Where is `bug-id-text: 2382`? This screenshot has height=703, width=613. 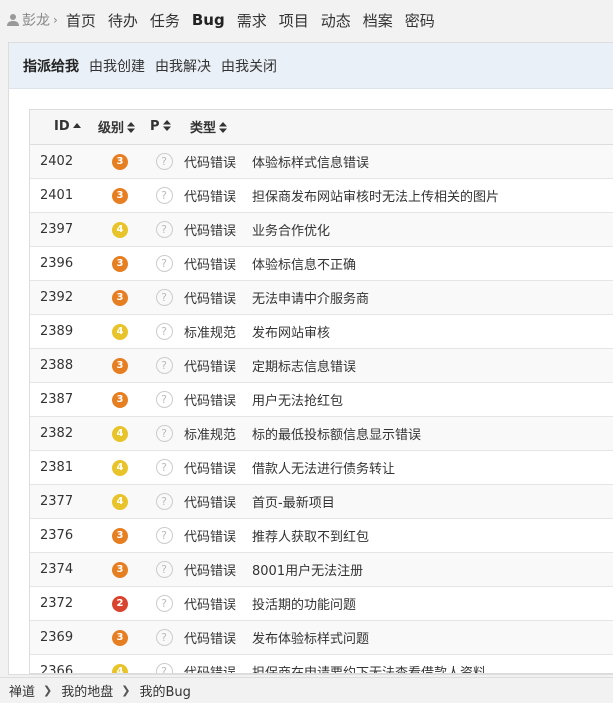
bug-id-text: 2382 is located at coordinates (56, 433).